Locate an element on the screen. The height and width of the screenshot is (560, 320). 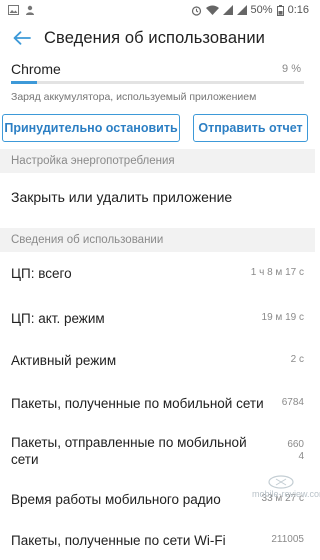
app-name: Chrome is located at coordinates (36, 69).